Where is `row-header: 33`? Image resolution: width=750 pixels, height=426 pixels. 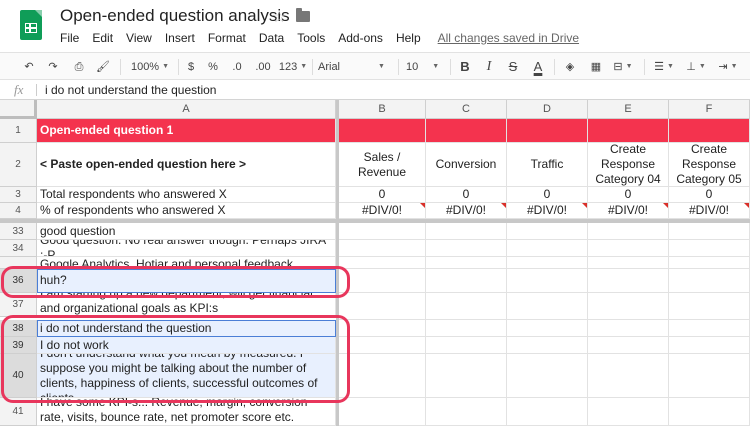
row-header: 33 is located at coordinates (18, 231).